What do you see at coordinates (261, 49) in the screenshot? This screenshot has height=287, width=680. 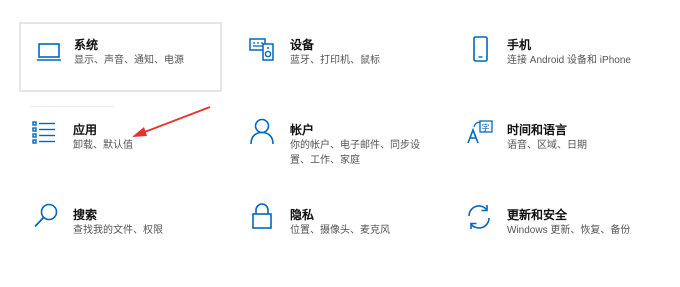 I see `keyboard-speaker-icon` at bounding box center [261, 49].